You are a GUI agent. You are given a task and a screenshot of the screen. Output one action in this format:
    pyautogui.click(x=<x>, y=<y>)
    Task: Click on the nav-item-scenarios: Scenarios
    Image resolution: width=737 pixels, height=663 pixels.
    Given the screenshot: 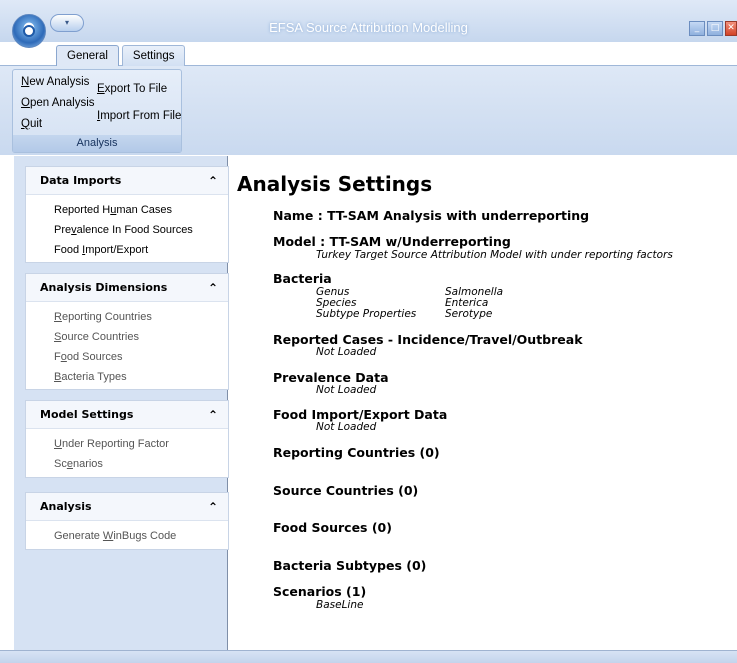 What is the action you would take?
    pyautogui.click(x=127, y=464)
    